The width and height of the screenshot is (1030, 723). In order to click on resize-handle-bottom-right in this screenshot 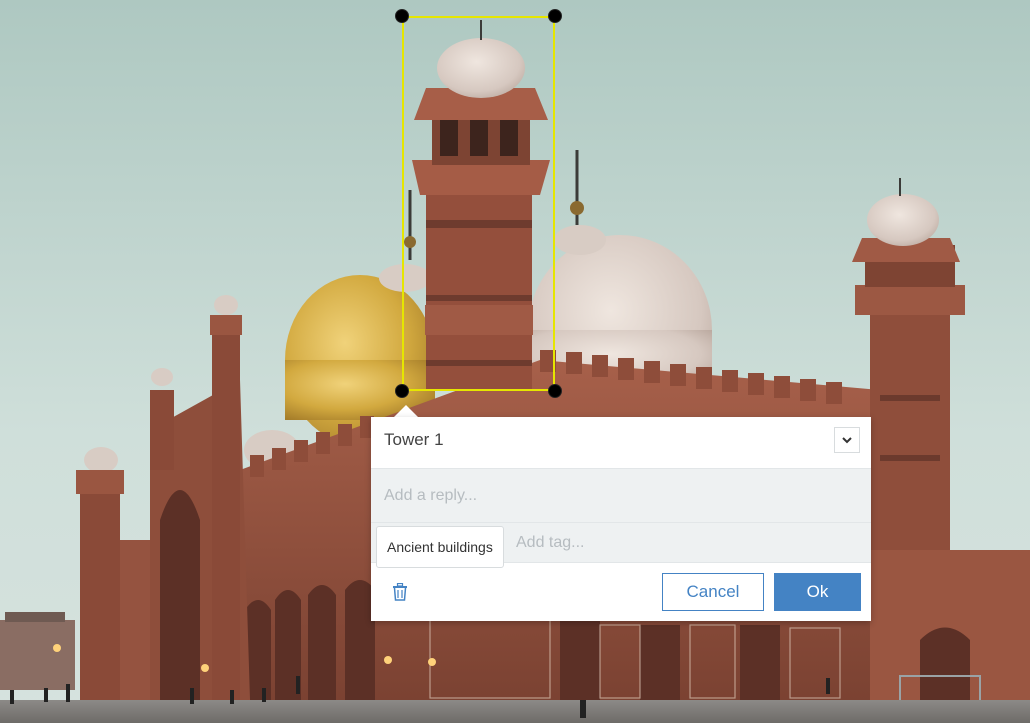, I will do `click(555, 391)`.